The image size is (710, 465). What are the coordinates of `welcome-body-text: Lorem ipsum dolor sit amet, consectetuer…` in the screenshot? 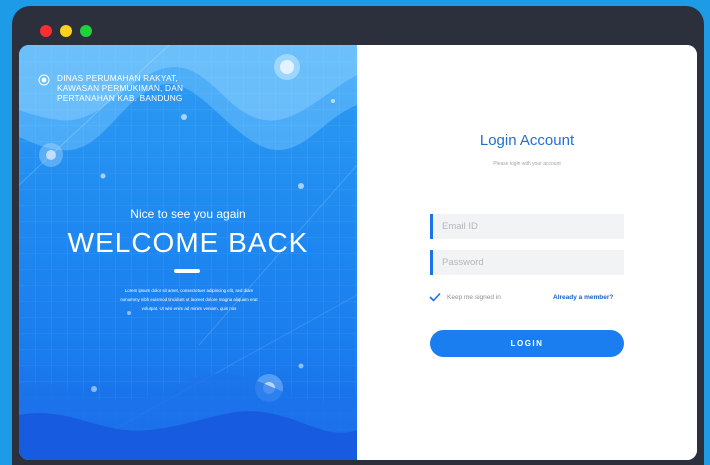 It's located at (189, 299).